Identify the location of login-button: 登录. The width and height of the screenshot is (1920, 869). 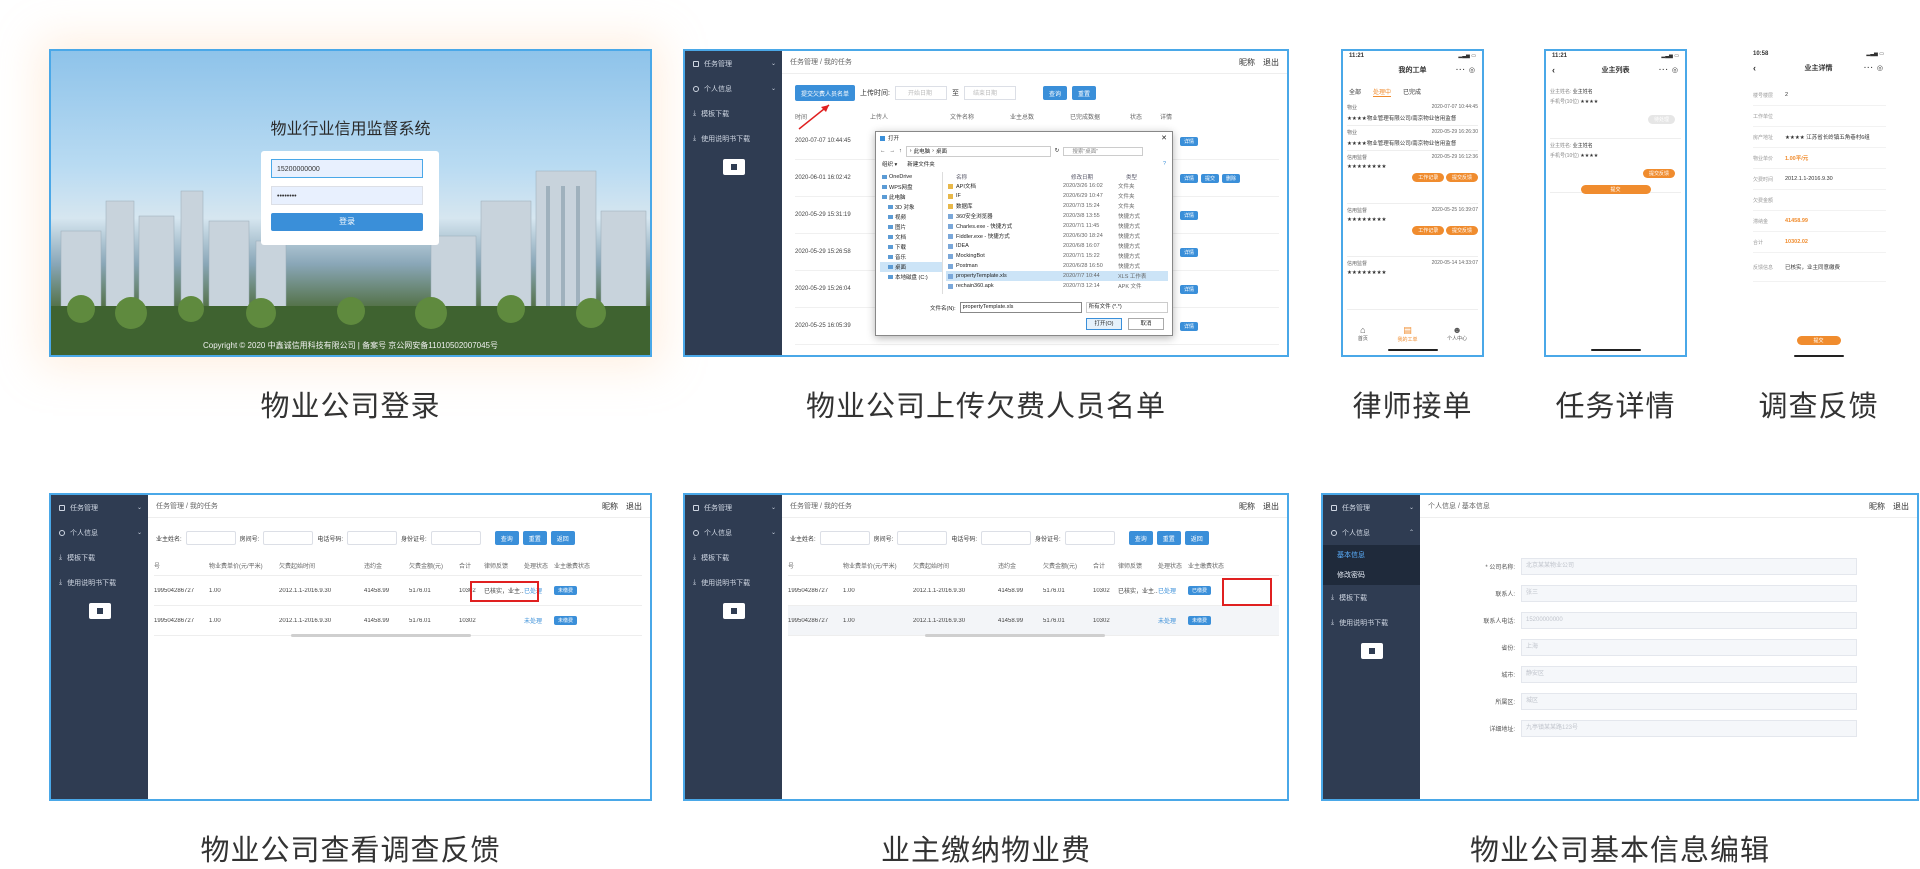
(347, 222).